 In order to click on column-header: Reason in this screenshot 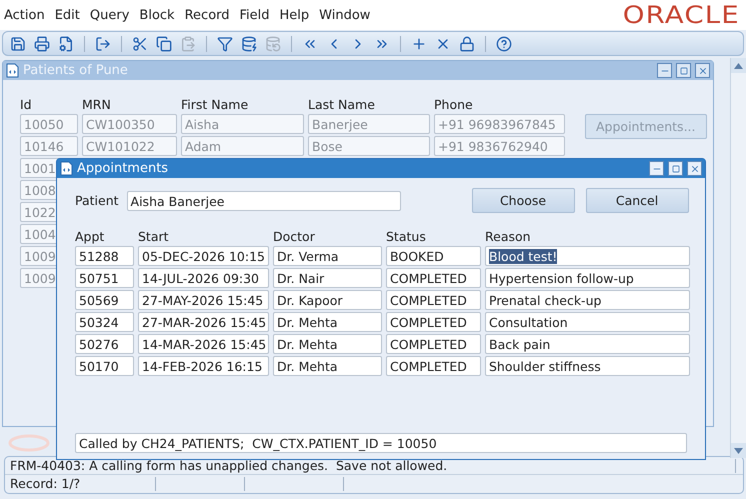, I will do `click(508, 236)`.